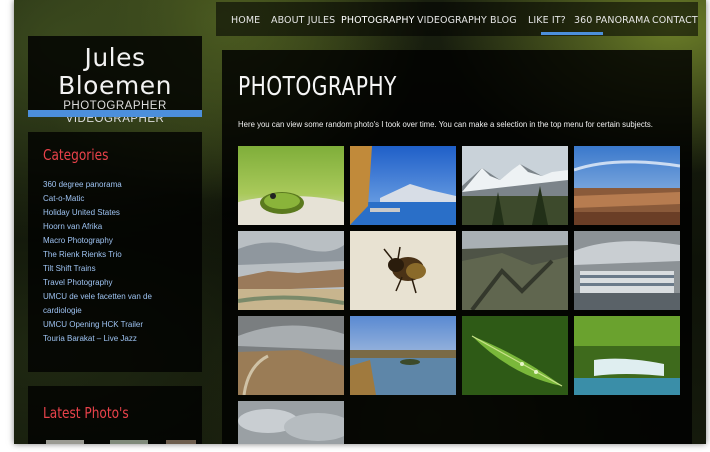 This screenshot has height=452, width=710. What do you see at coordinates (403, 270) in the screenshot?
I see `bee-macro-photo` at bounding box center [403, 270].